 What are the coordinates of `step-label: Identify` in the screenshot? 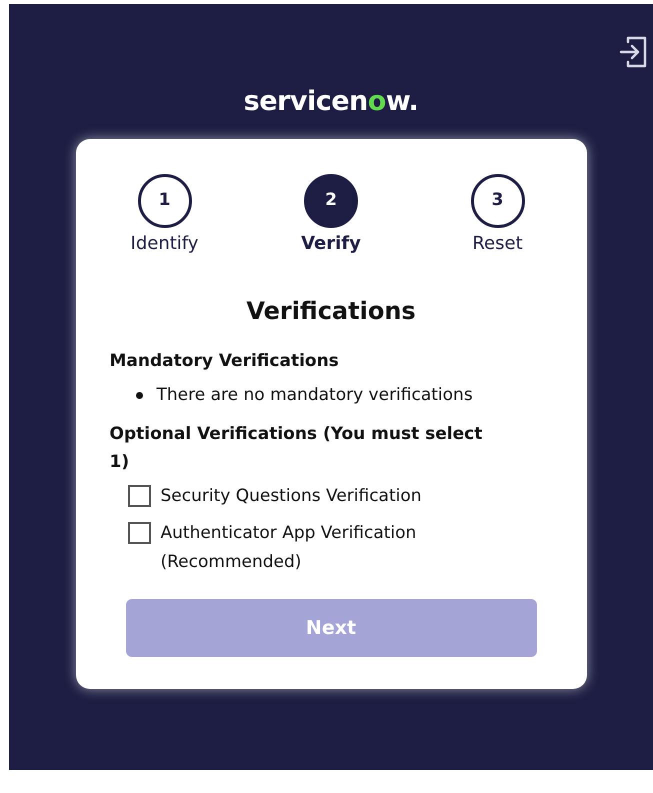 It's located at (164, 244).